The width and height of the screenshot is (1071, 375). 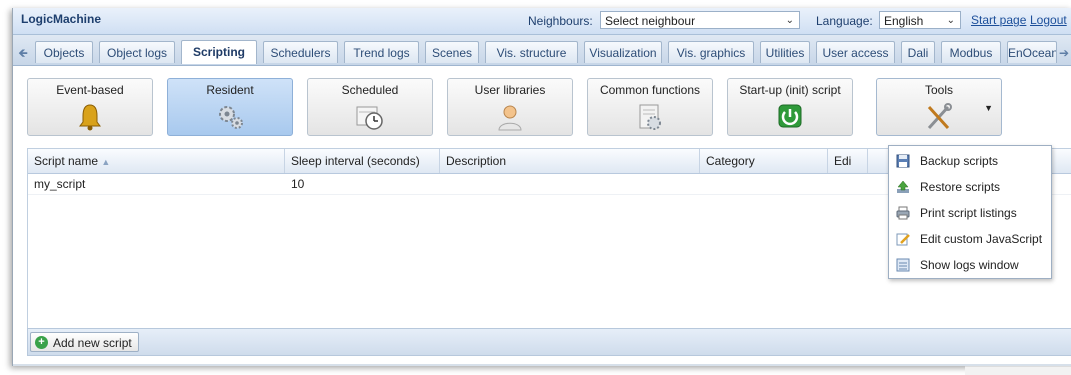 I want to click on document-gear-icon, so click(x=650, y=117).